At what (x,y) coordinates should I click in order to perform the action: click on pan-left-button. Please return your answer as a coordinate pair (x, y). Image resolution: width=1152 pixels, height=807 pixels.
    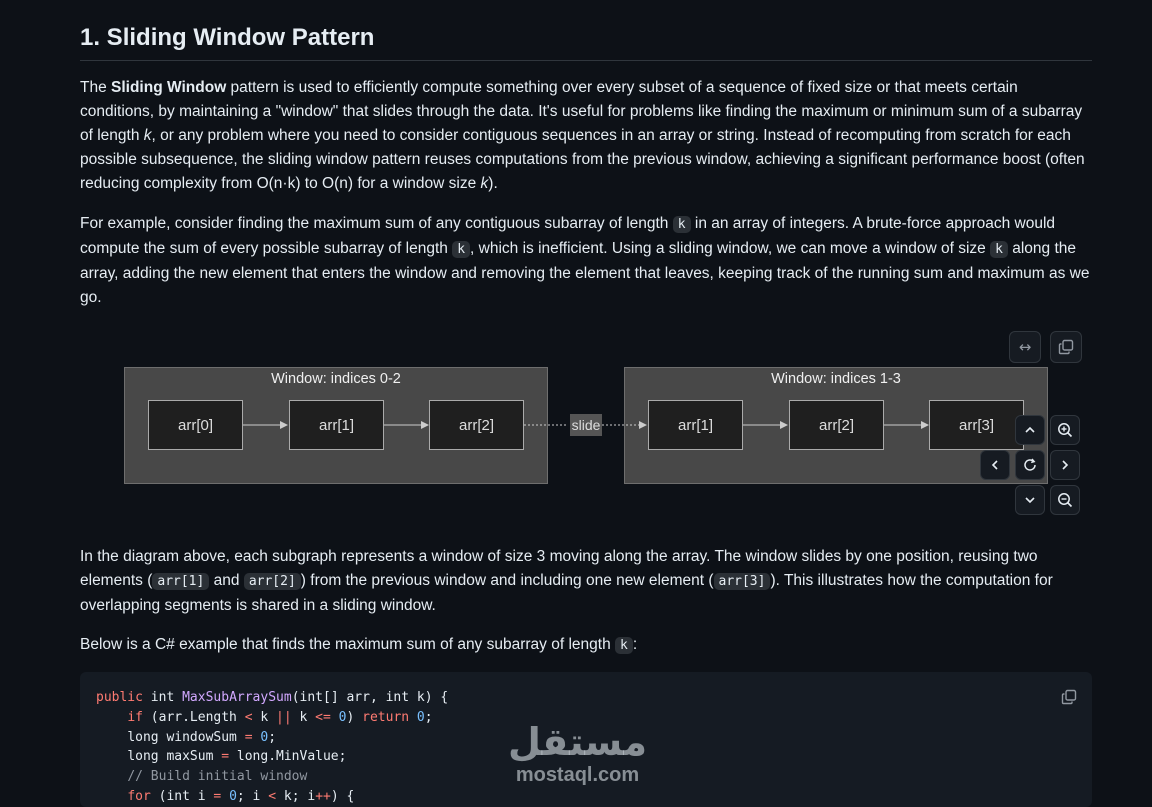
    Looking at the image, I should click on (995, 465).